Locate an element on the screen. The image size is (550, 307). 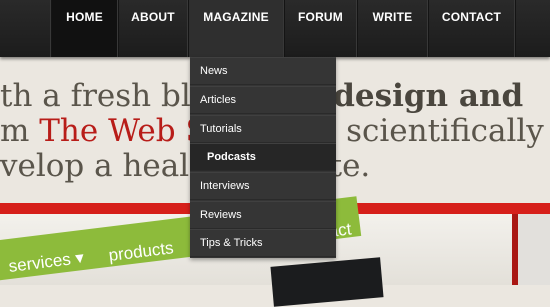
nav-label: WRITE is located at coordinates (392, 17).